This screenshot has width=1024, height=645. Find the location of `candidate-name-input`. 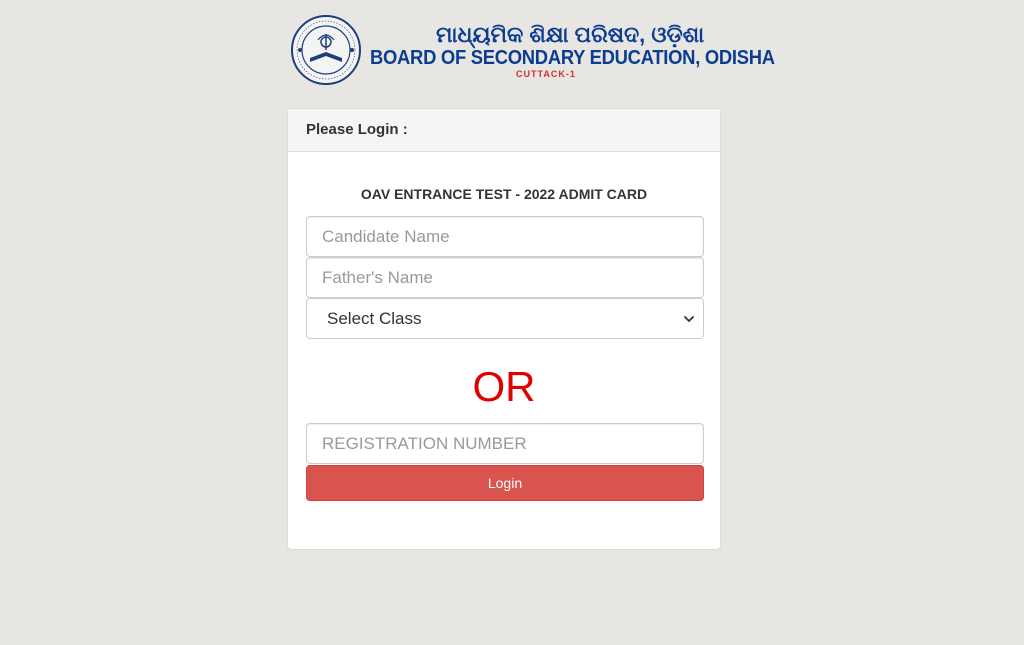

candidate-name-input is located at coordinates (505, 236).